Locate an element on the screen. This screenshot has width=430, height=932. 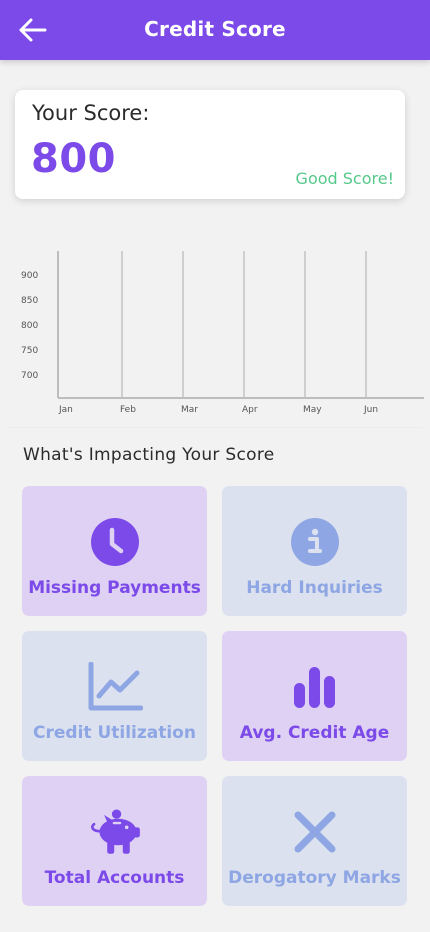
score-label: Your Score: is located at coordinates (91, 113).